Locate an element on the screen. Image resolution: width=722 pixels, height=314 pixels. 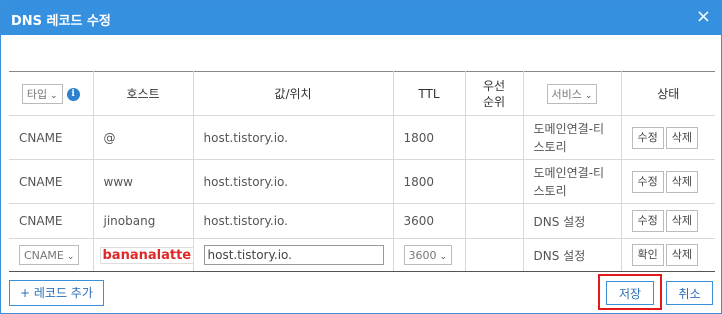
host-cell: www is located at coordinates (143, 181).